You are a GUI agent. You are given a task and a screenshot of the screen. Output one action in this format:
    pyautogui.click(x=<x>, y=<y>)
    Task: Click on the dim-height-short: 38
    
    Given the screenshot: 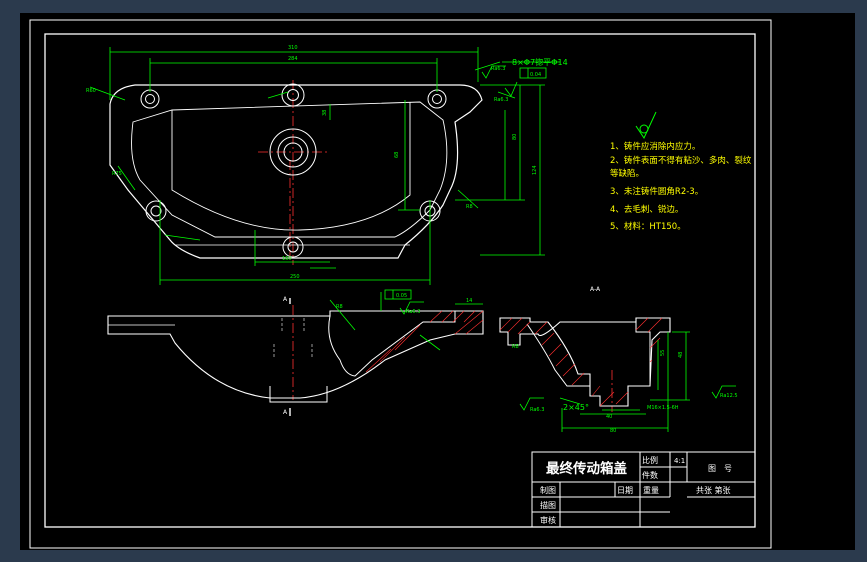 What is the action you would take?
    pyautogui.click(x=325, y=113)
    